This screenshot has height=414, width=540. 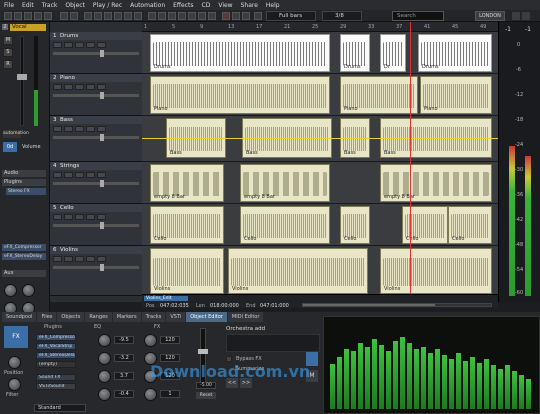 I want to click on search-input: Search, so click(x=418, y=16).